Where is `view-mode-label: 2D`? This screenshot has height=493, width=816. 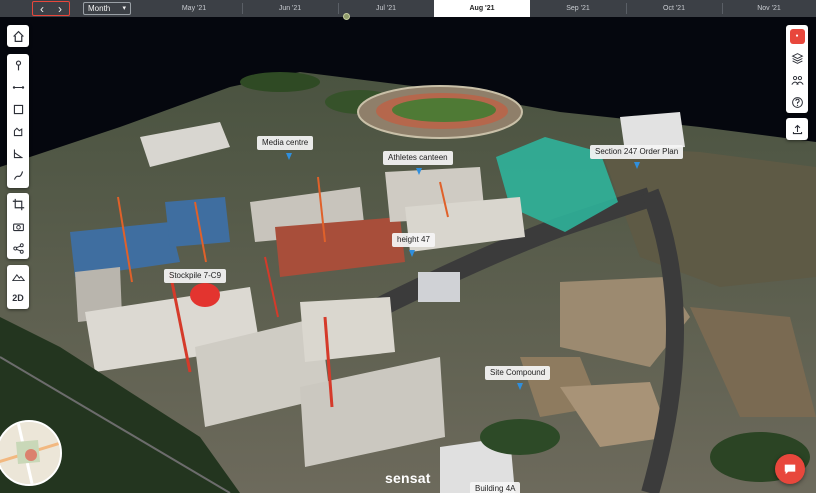
view-mode-label: 2D is located at coordinates (18, 298).